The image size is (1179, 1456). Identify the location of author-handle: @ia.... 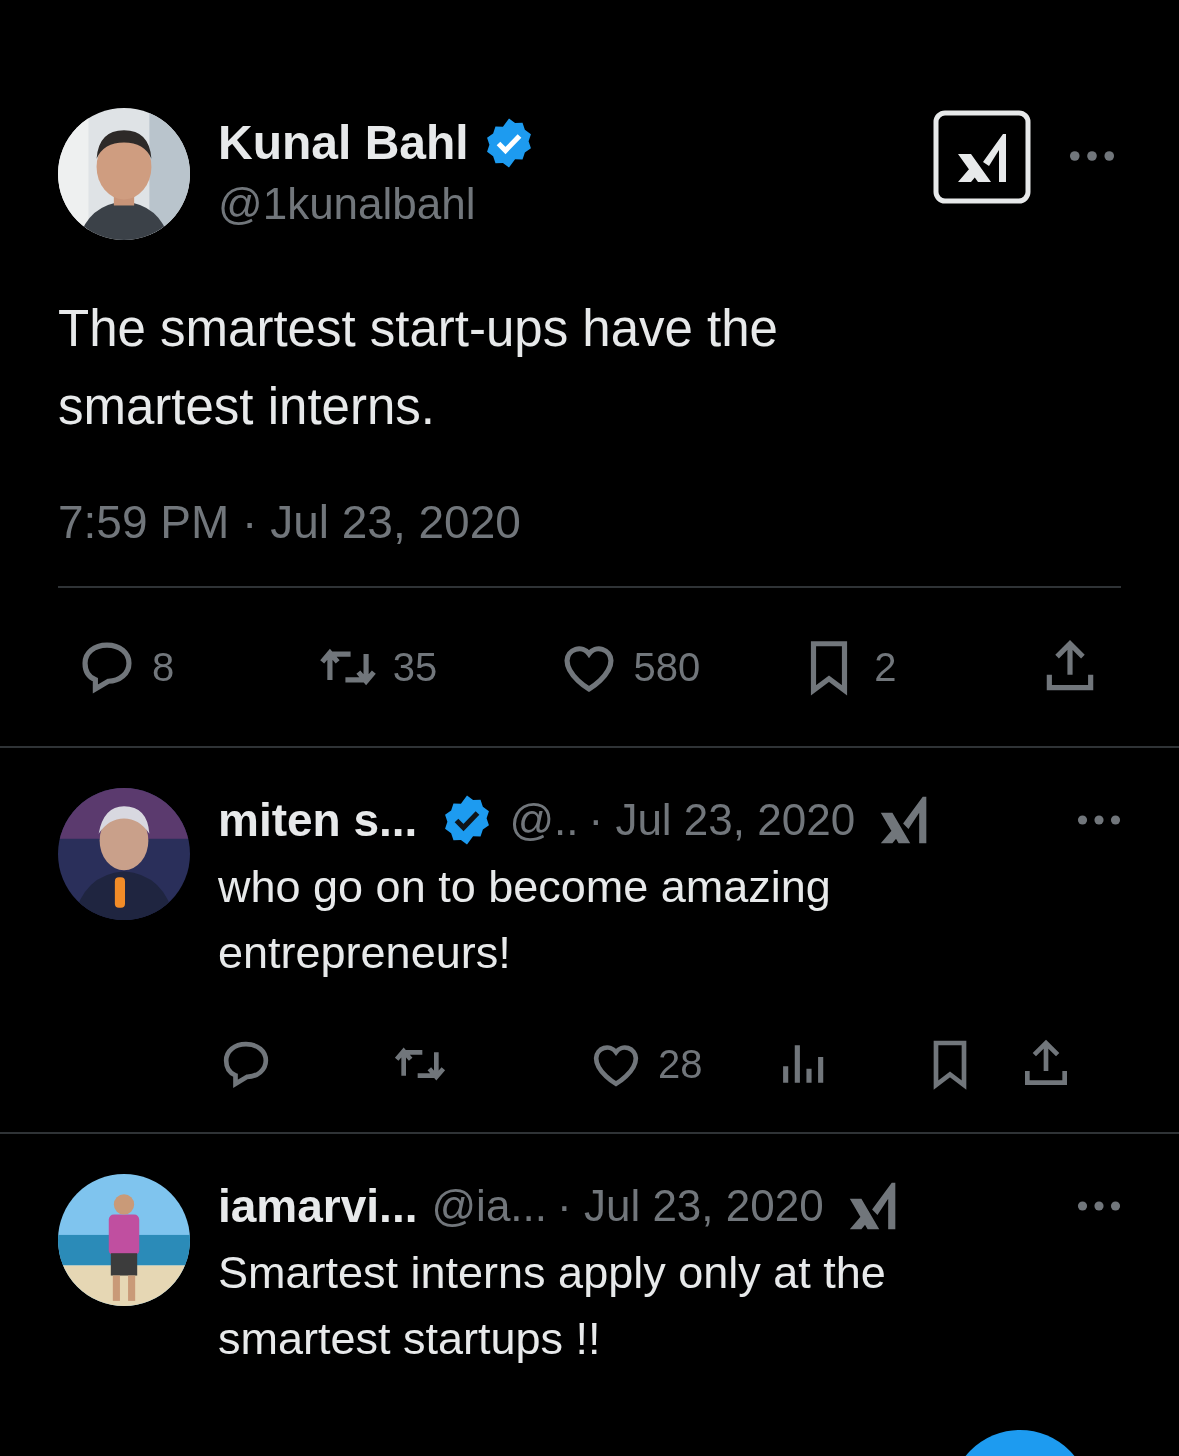
(489, 1206).